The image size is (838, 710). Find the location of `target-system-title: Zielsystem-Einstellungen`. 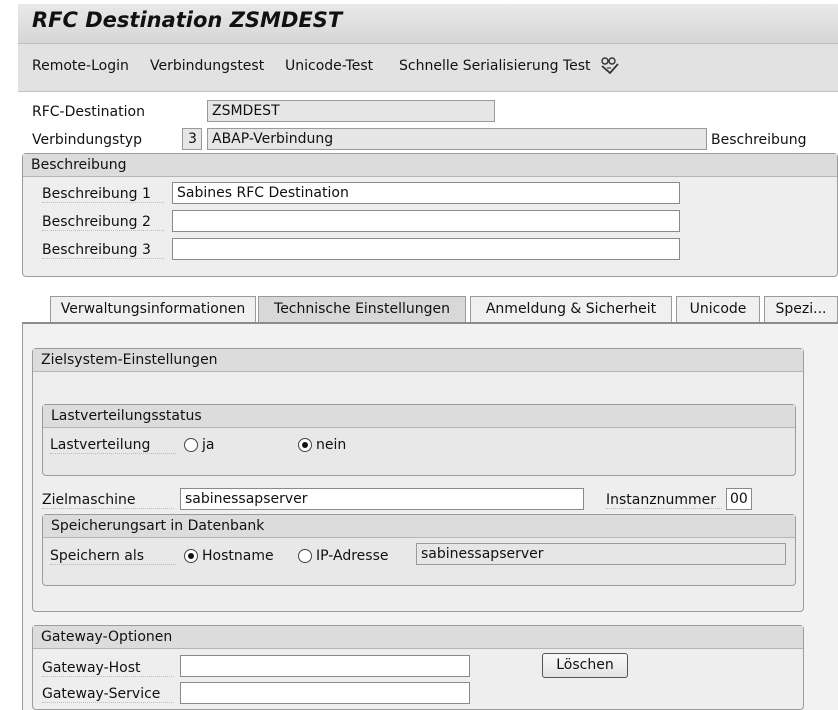

target-system-title: Zielsystem-Einstellungen is located at coordinates (418, 360).